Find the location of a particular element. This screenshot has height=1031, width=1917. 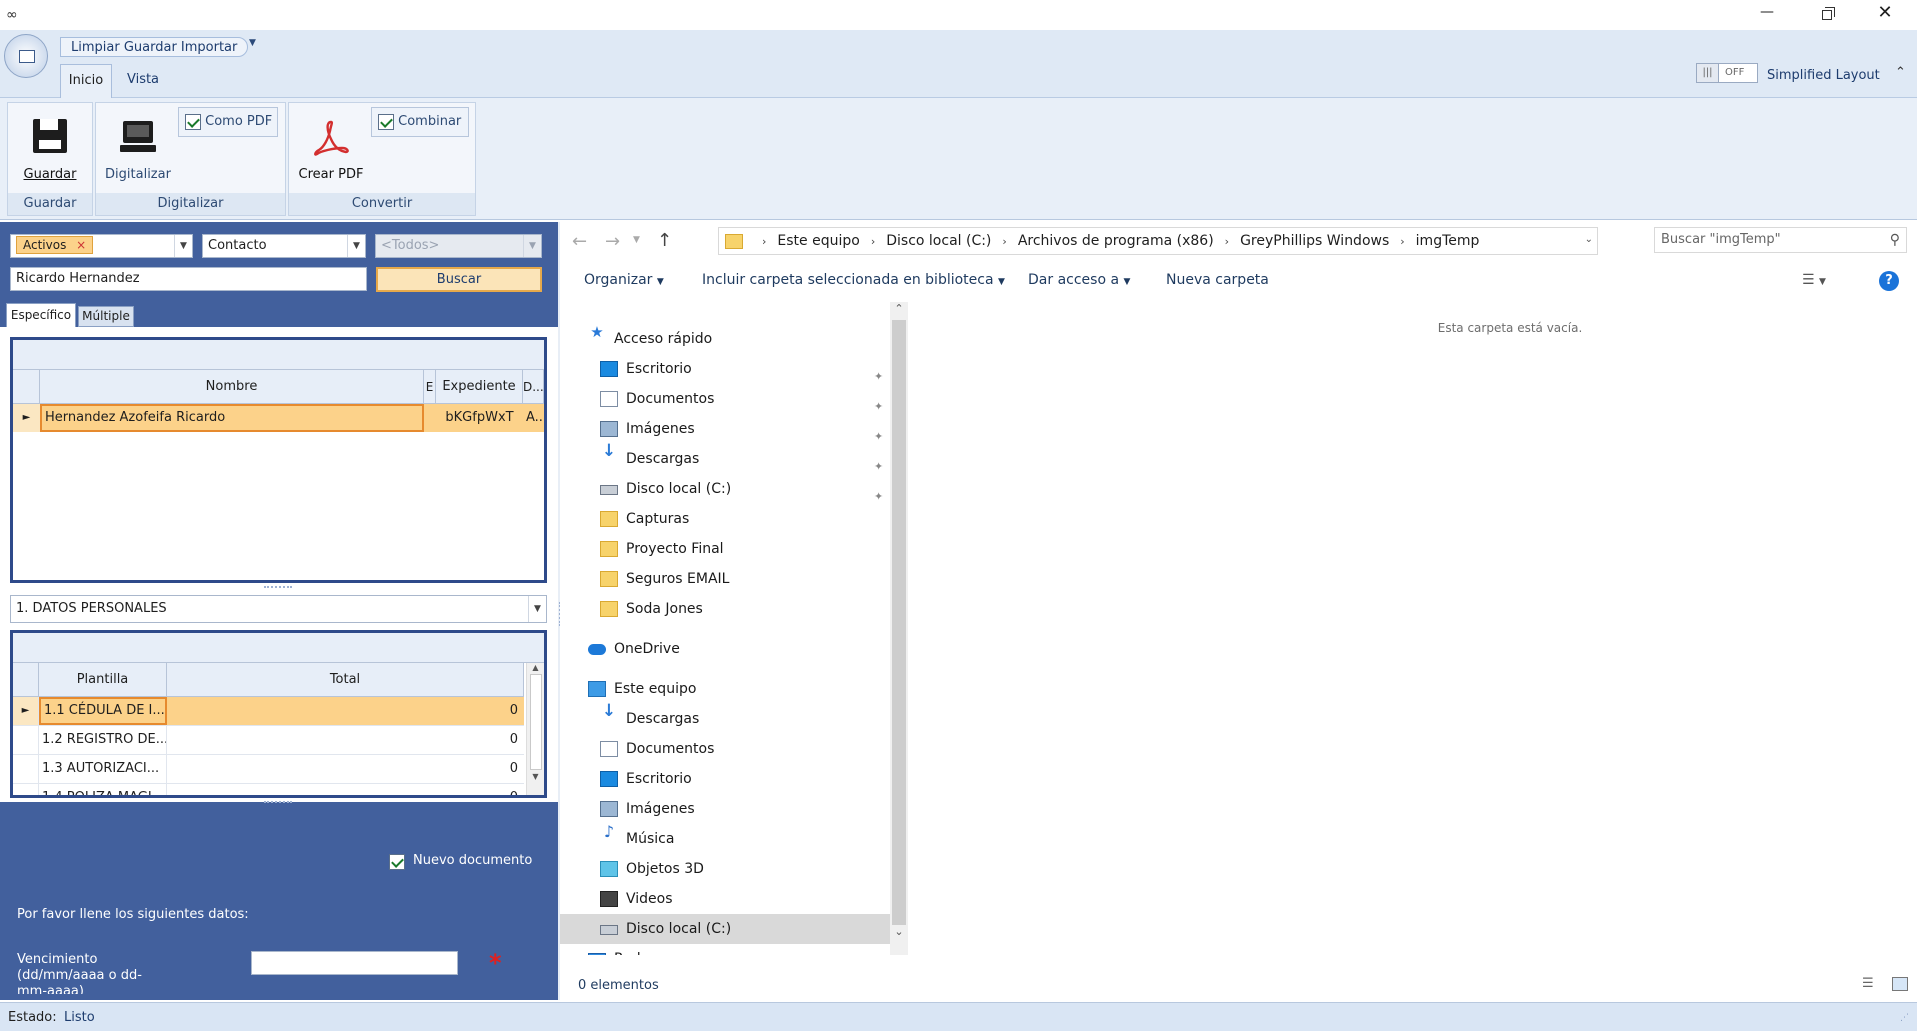

status-chip: Activos × is located at coordinates (55, 245).